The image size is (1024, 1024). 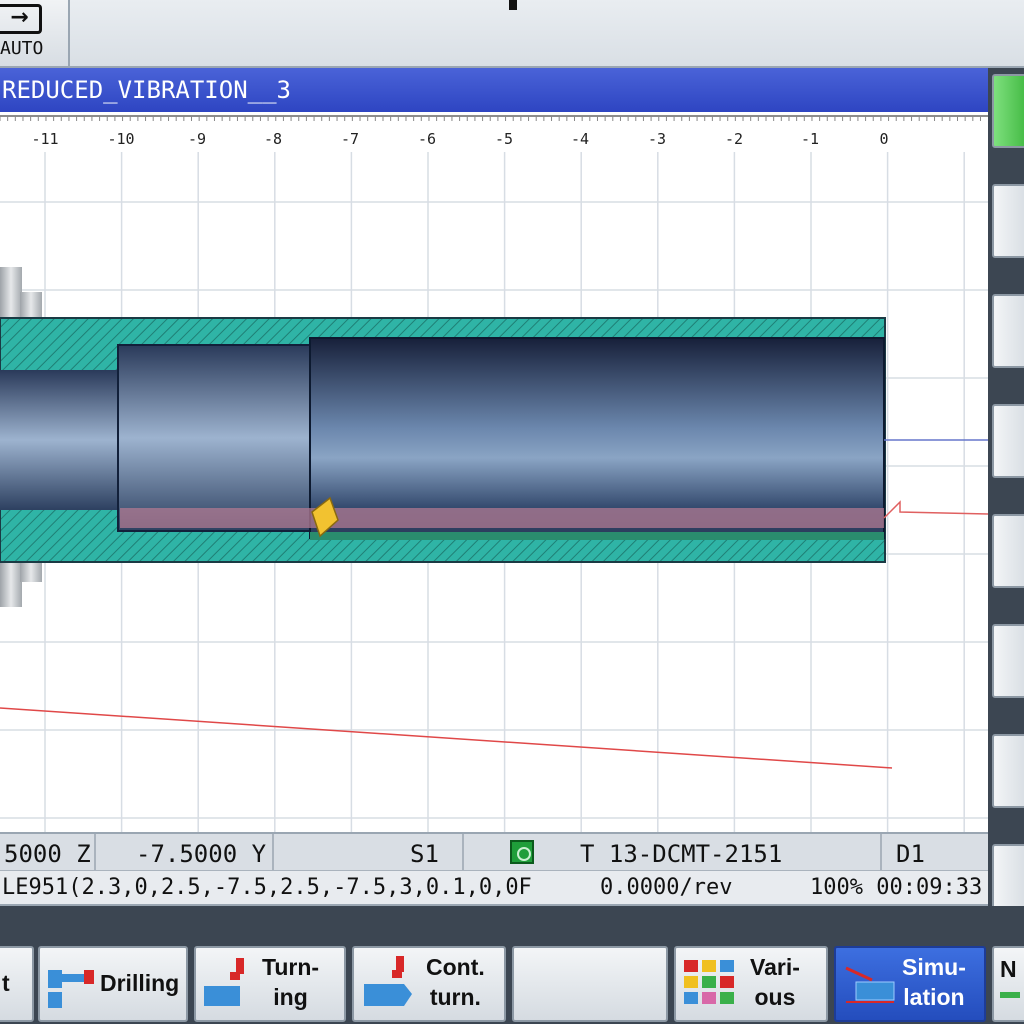 What do you see at coordinates (1010, 995) in the screenshot?
I see `green-bar-icon` at bounding box center [1010, 995].